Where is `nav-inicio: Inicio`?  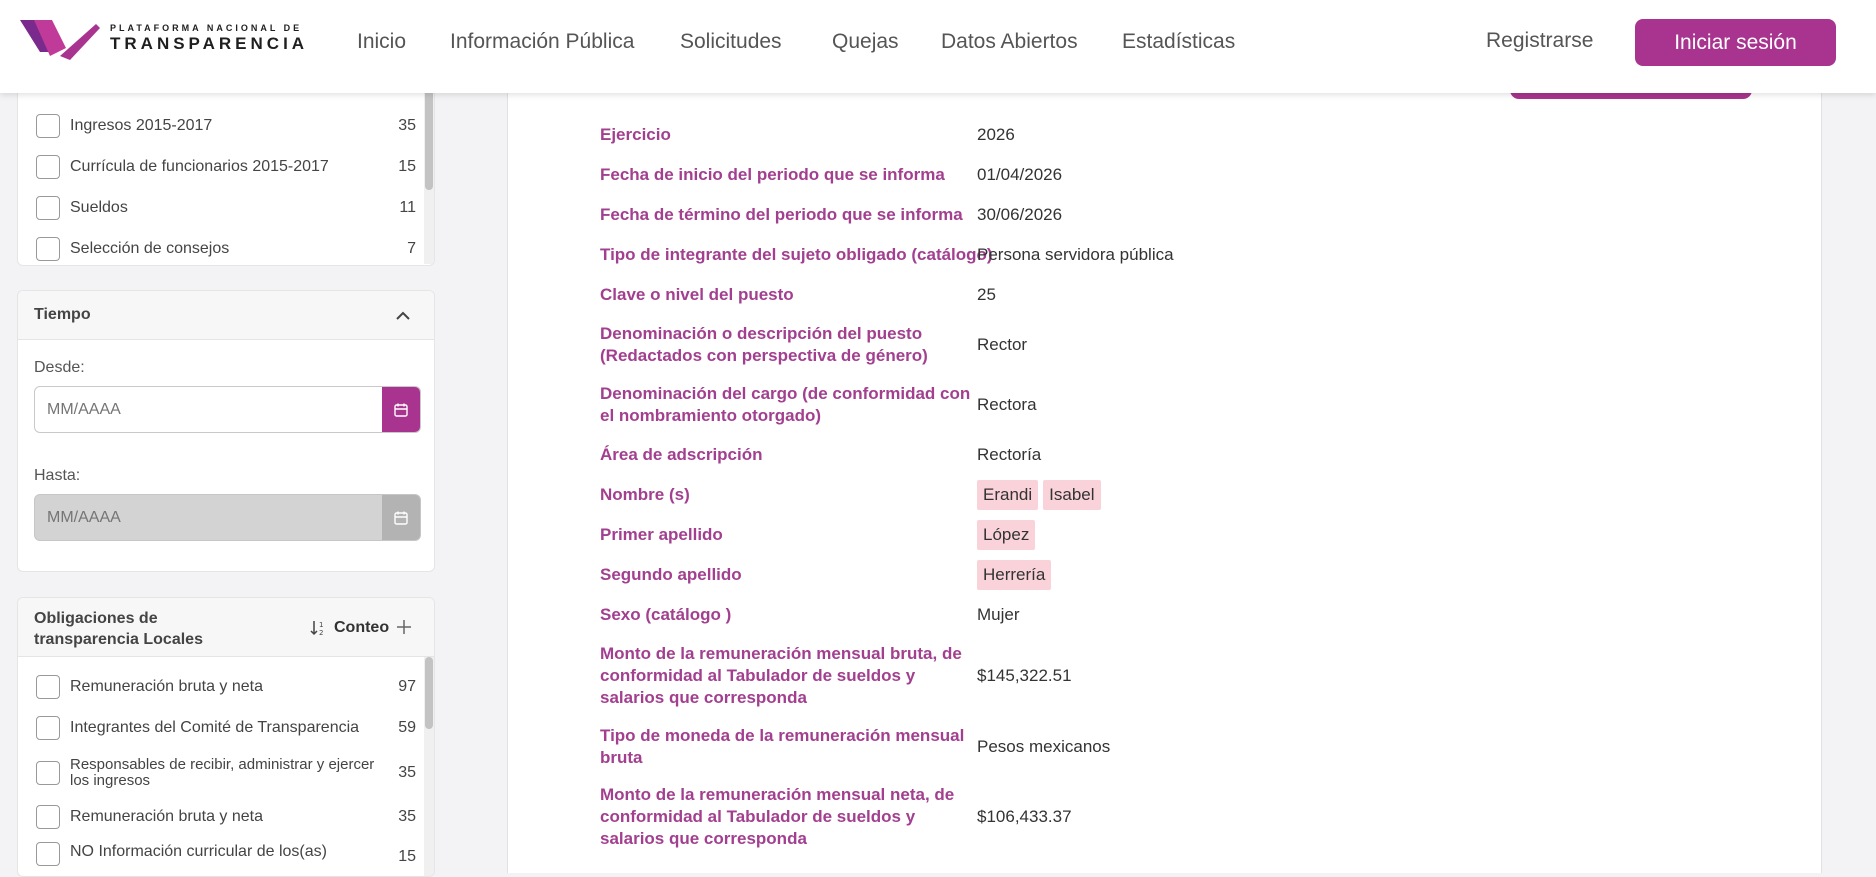
nav-inicio: Inicio is located at coordinates (381, 42).